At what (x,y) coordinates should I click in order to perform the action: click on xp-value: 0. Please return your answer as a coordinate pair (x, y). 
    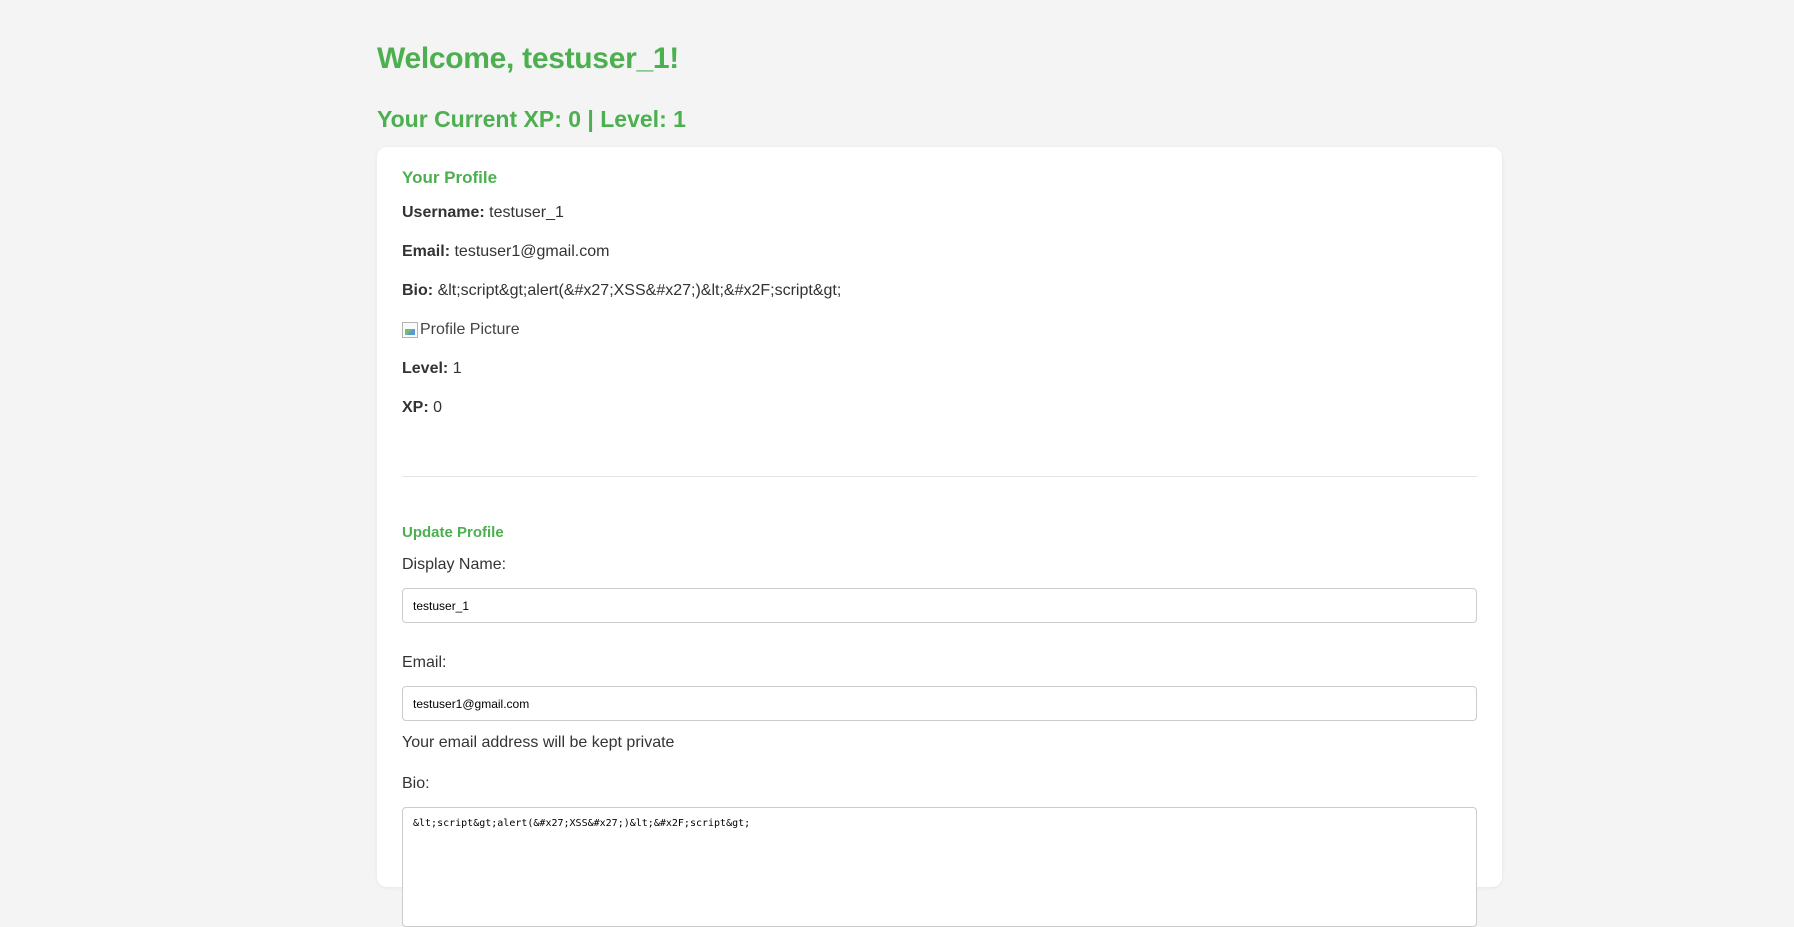
    Looking at the image, I should click on (438, 407).